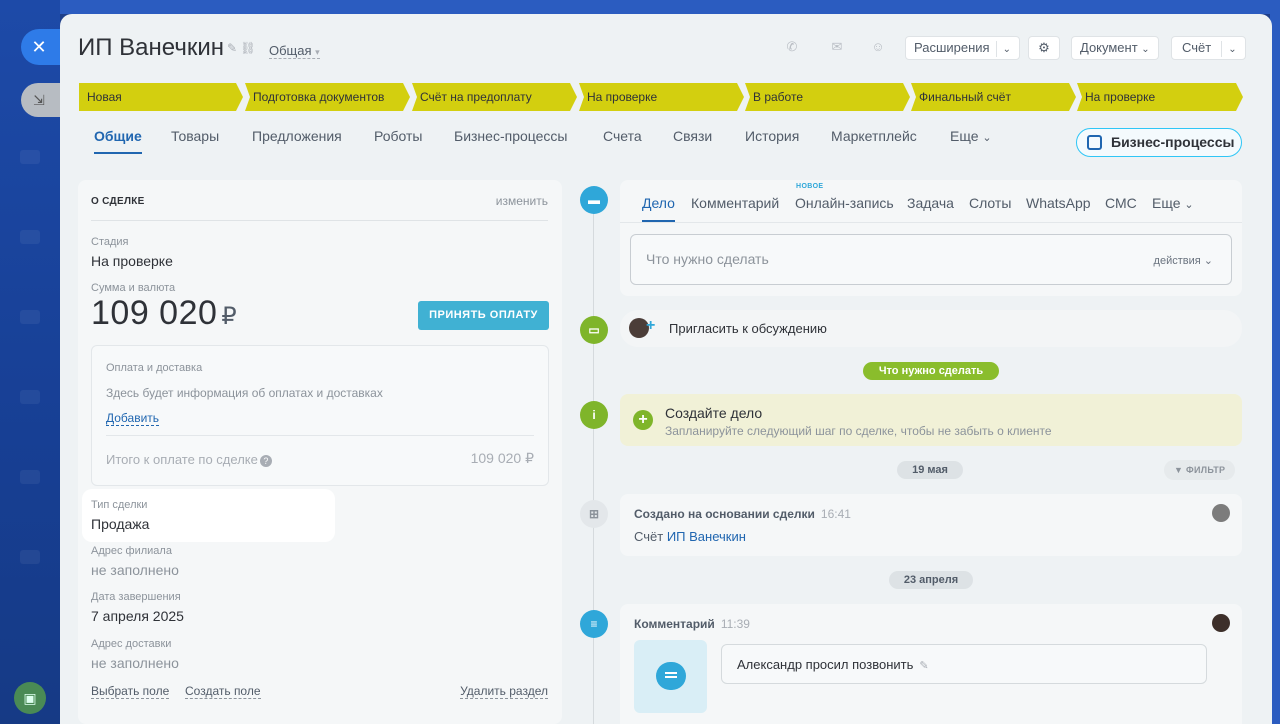 Image resolution: width=1280 pixels, height=724 pixels. What do you see at coordinates (772, 136) in the screenshot?
I see `tab-history: История` at bounding box center [772, 136].